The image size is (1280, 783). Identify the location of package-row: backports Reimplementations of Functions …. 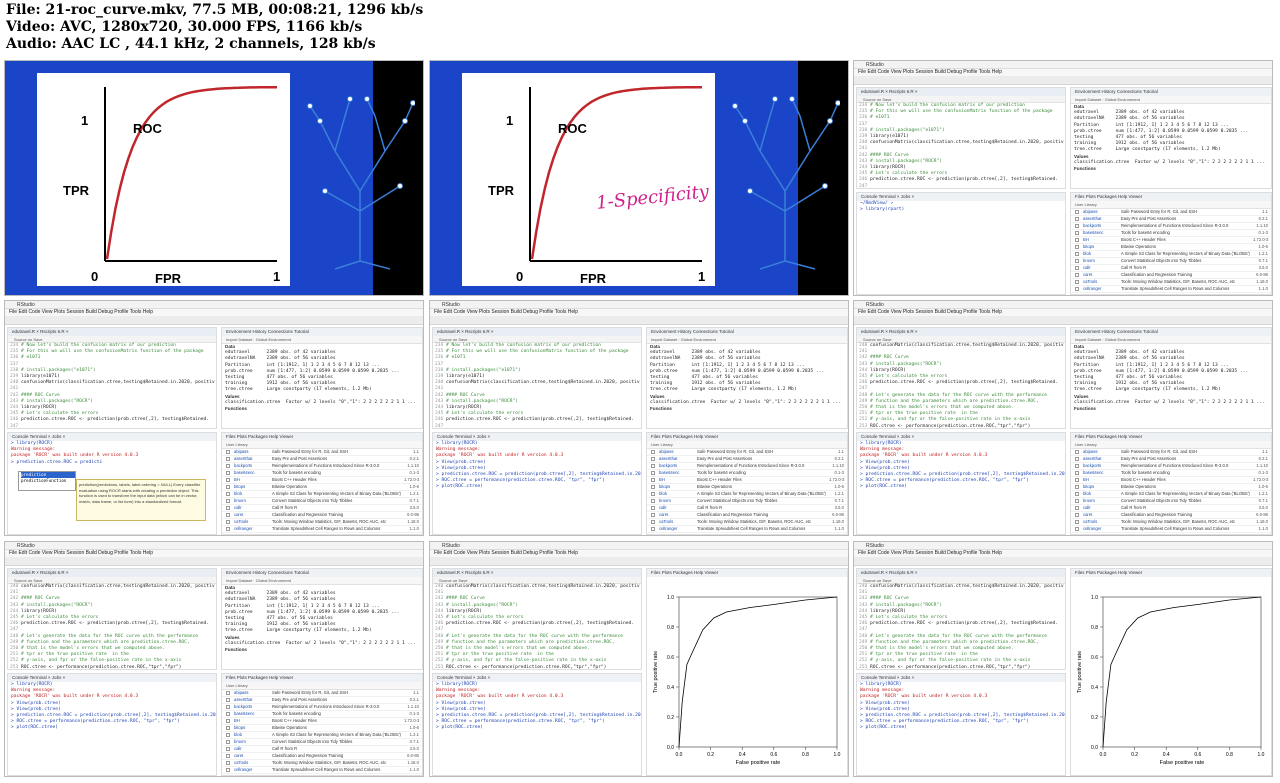
(747, 466).